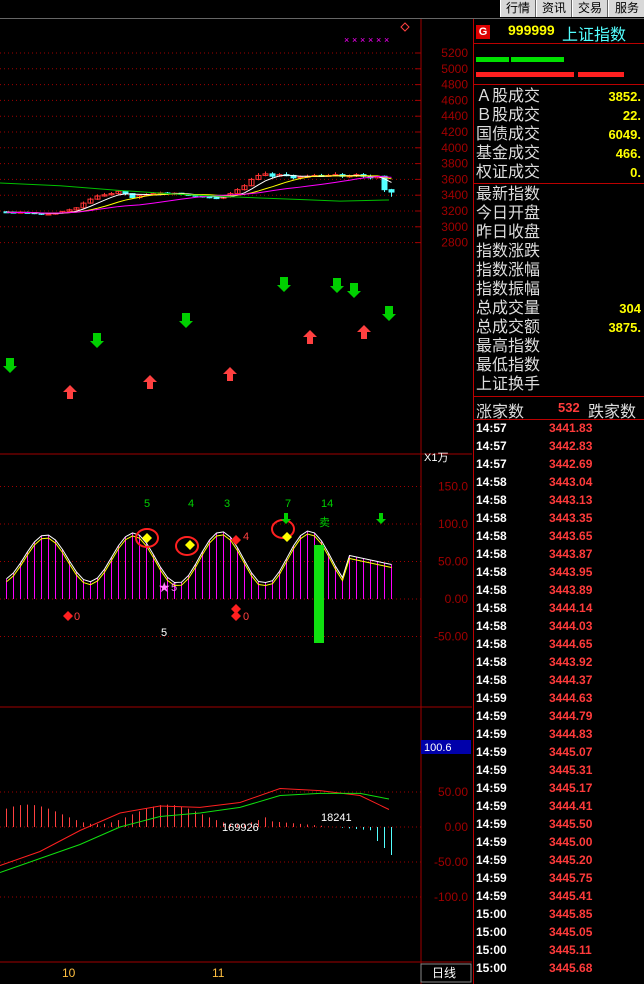 This screenshot has width=644, height=984. I want to click on stat-row: 指数涨跌, so click(559, 251).